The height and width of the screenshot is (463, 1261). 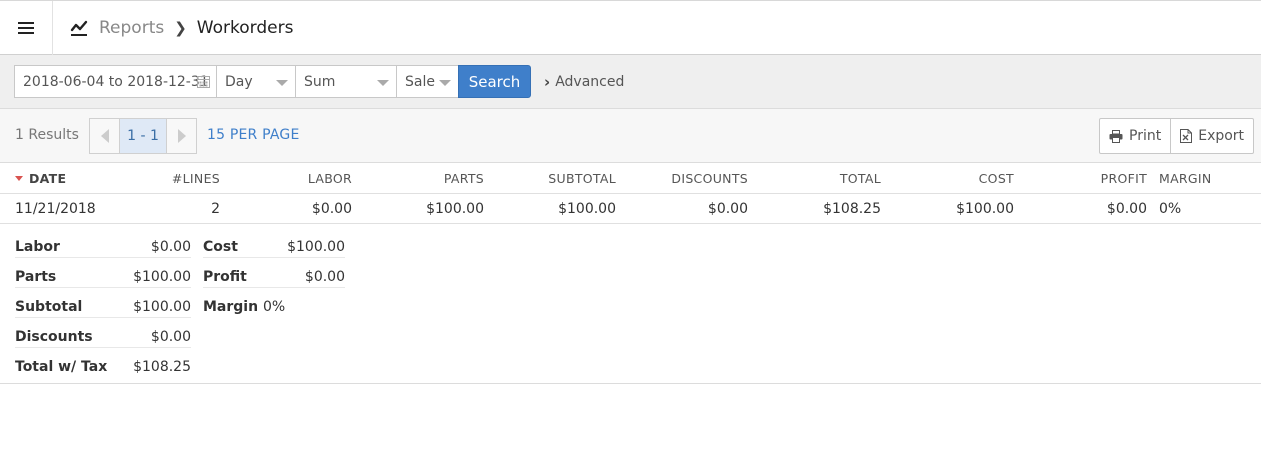 I want to click on results-bar: 1 Results 1 - 1 15 PER PAGE Print Export, so click(x=630, y=136).